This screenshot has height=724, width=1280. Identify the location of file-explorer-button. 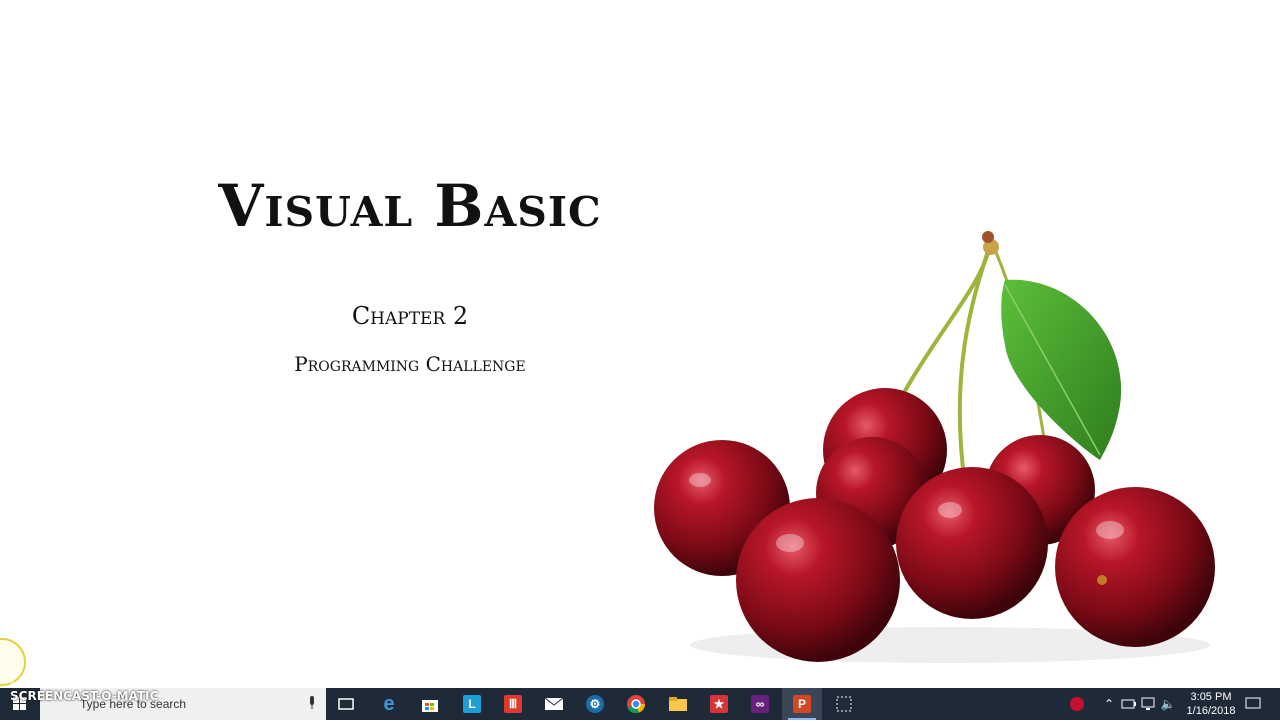
(678, 704).